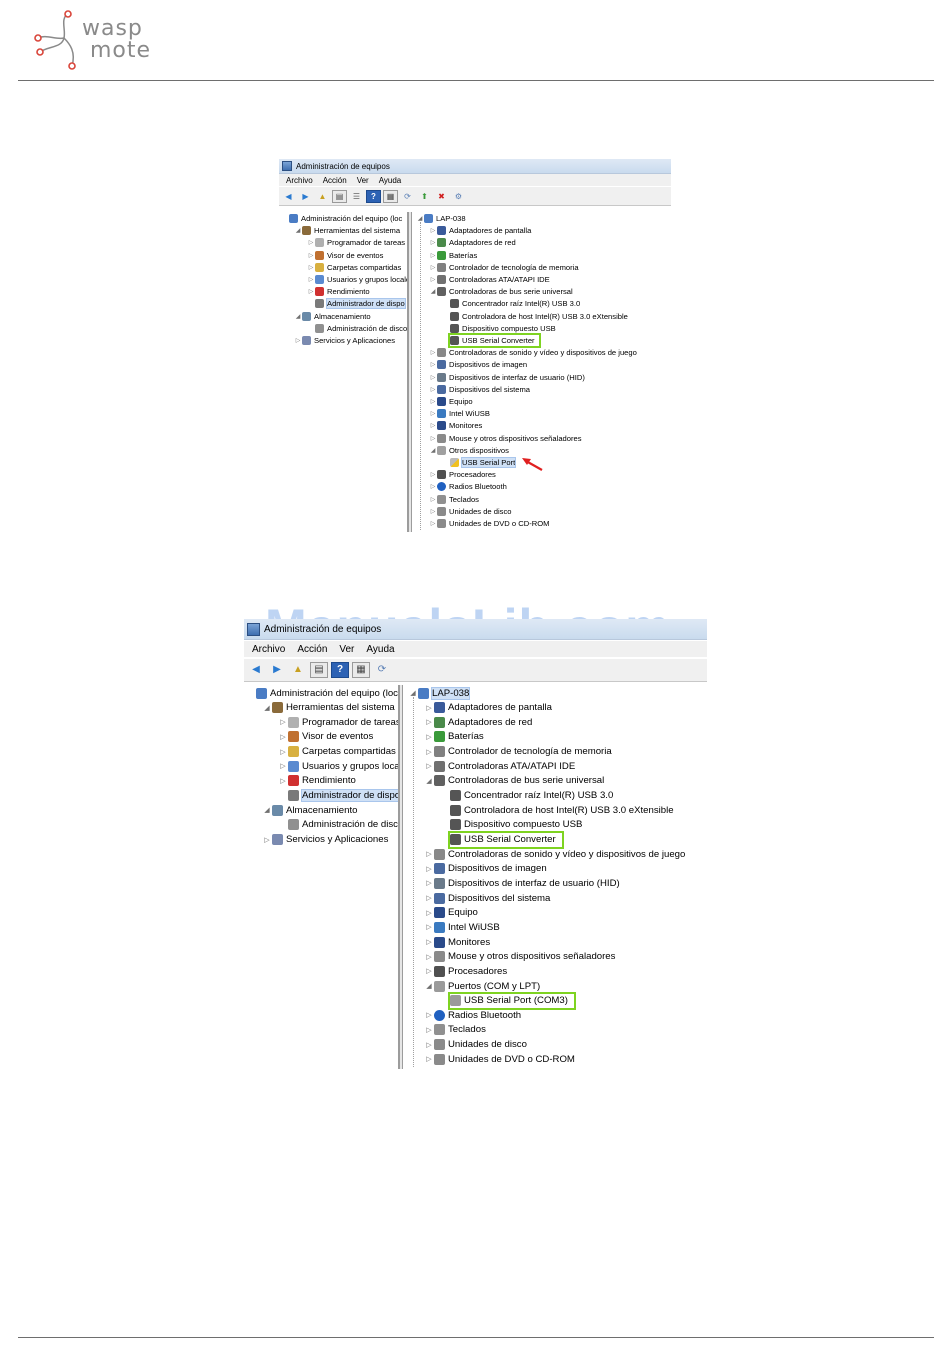 This screenshot has height=1369, width=950. What do you see at coordinates (356, 304) in the screenshot?
I see `tree-item-administrador-de-dispo: Administrador de dispo` at bounding box center [356, 304].